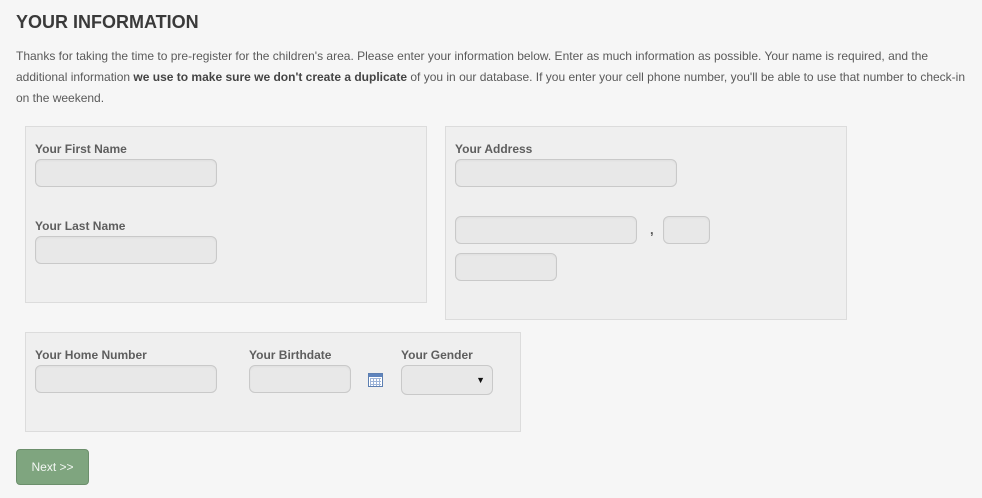 The width and height of the screenshot is (982, 498). I want to click on gender-select: ▼, so click(447, 380).